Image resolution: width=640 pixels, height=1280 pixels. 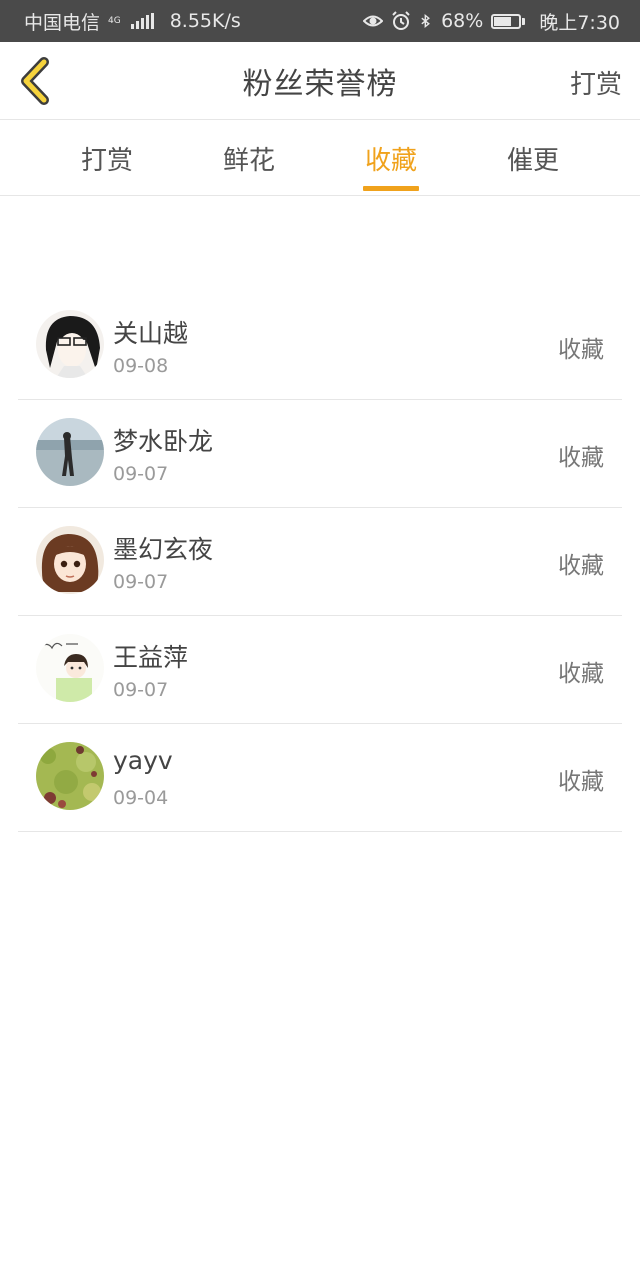 I want to click on tab-flowers: 鲜花, so click(x=249, y=158).